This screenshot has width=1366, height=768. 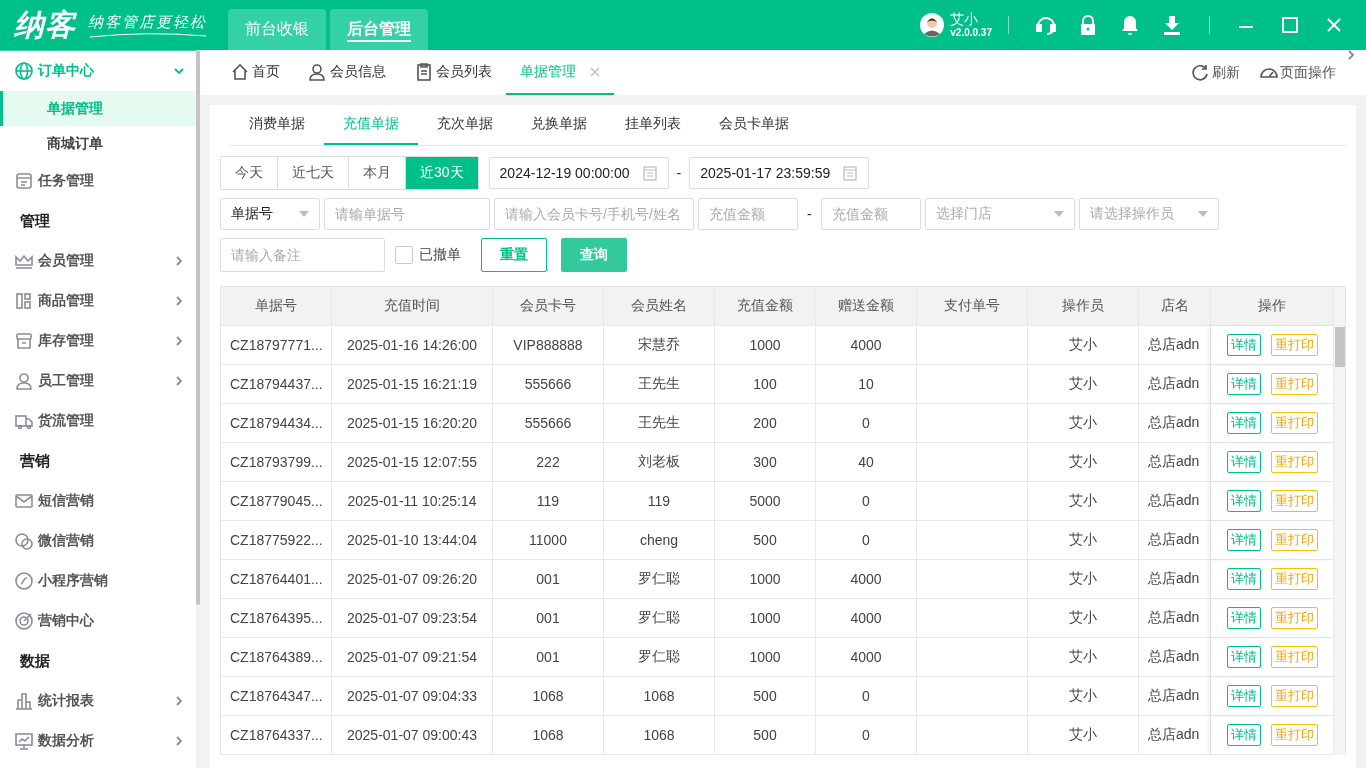 What do you see at coordinates (98, 71) in the screenshot?
I see `sidebar-item: 订单中心` at bounding box center [98, 71].